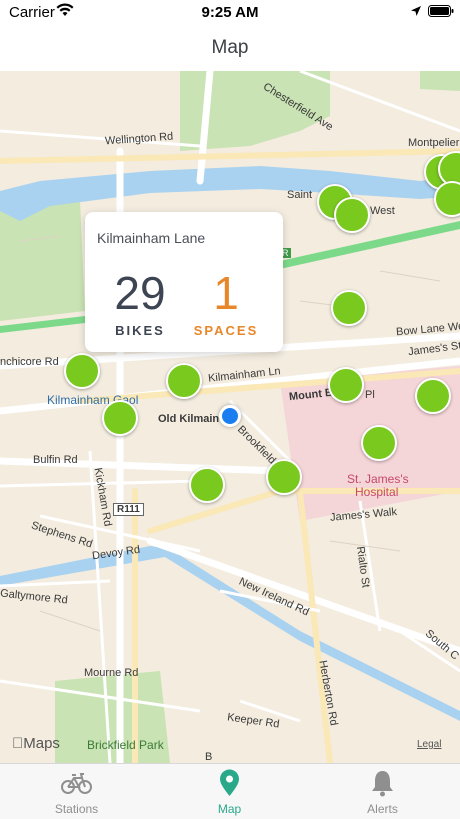 This screenshot has width=460, height=819. Describe the element at coordinates (226, 330) in the screenshot. I see `spaces-label: SPACES` at that location.